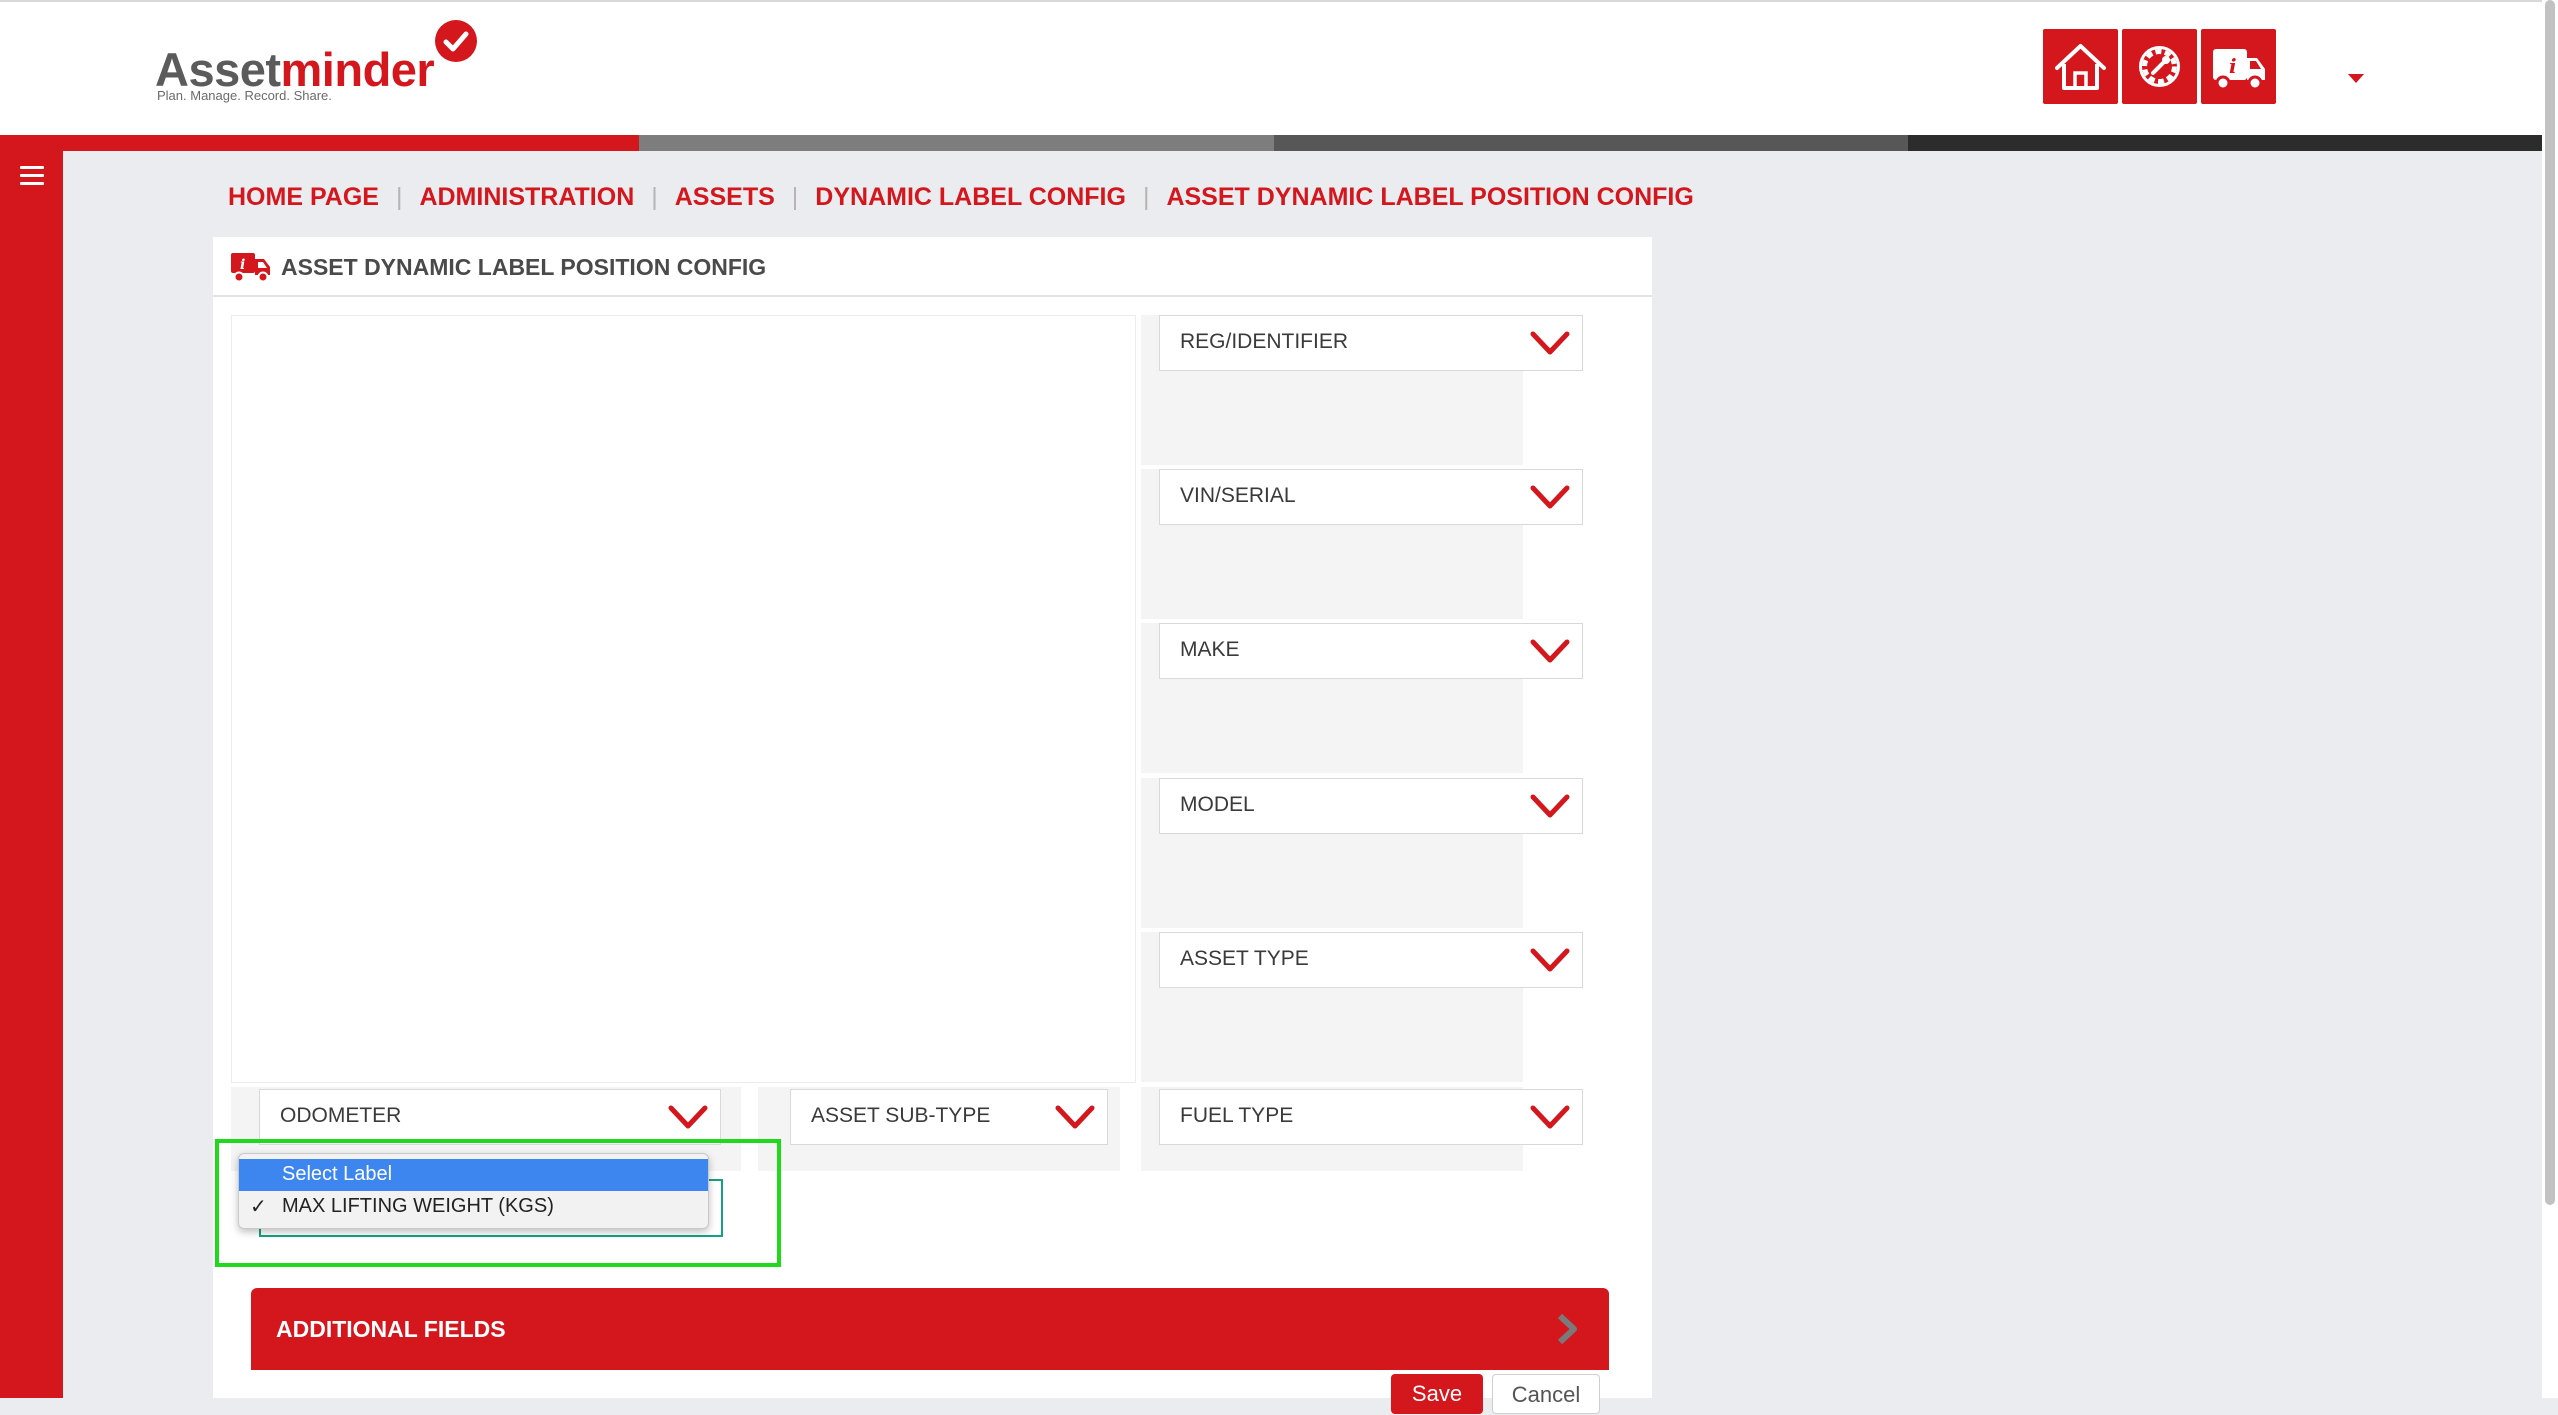  What do you see at coordinates (473, 1175) in the screenshot?
I see `dropdown-option-select-label: Select Label` at bounding box center [473, 1175].